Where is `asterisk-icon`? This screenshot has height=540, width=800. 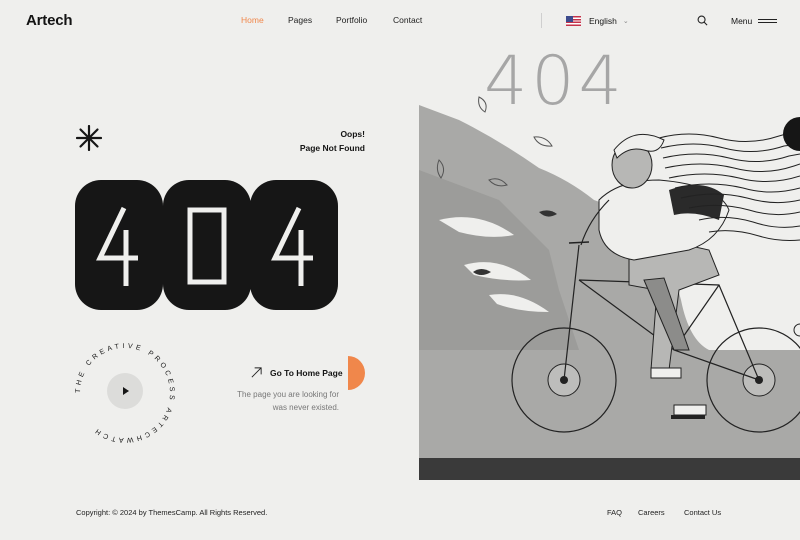 asterisk-icon is located at coordinates (89, 138).